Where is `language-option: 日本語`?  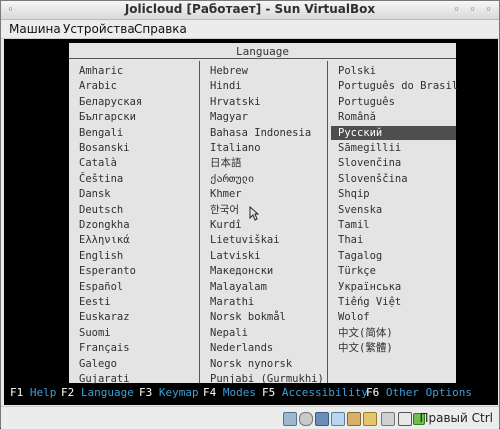
language-option: 日本語 is located at coordinates (226, 163).